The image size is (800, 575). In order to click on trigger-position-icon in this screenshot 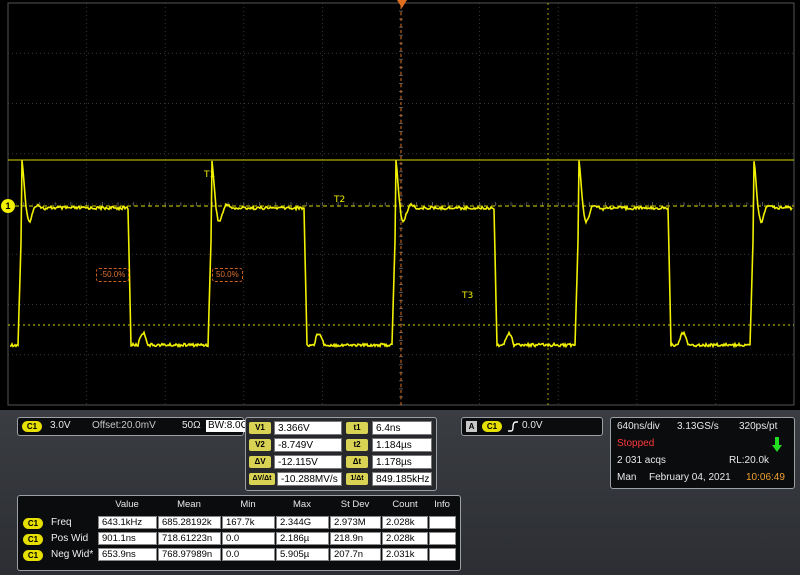, I will do `click(402, 4)`.